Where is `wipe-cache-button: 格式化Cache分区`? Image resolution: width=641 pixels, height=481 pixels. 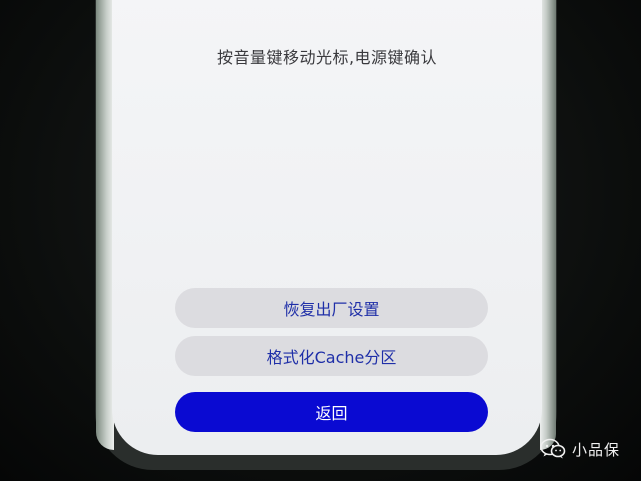
wipe-cache-button: 格式化Cache分区 is located at coordinates (331, 356).